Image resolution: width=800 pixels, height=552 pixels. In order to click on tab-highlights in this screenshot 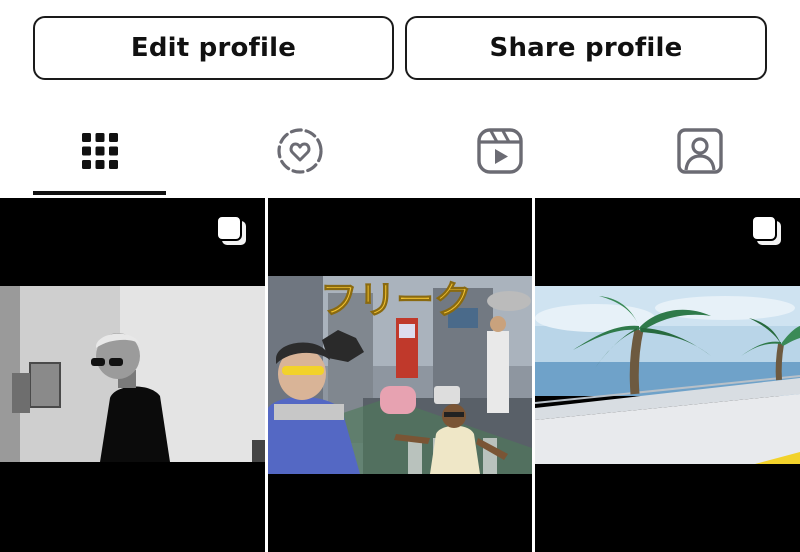, I will do `click(300, 151)`.